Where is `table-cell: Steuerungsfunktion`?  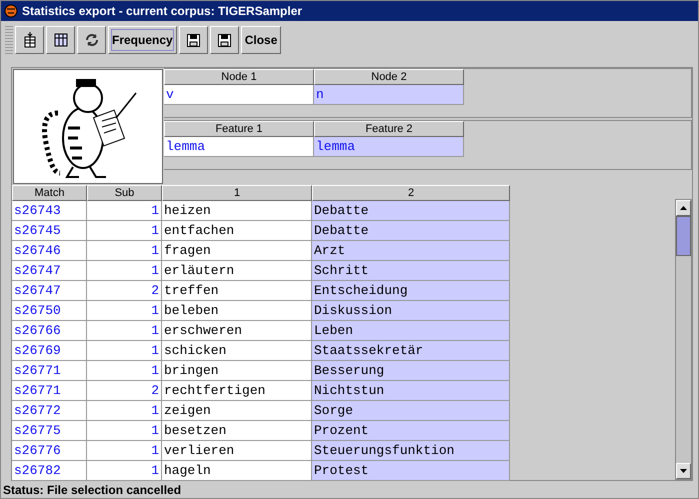
table-cell: Steuerungsfunktion is located at coordinates (411, 451).